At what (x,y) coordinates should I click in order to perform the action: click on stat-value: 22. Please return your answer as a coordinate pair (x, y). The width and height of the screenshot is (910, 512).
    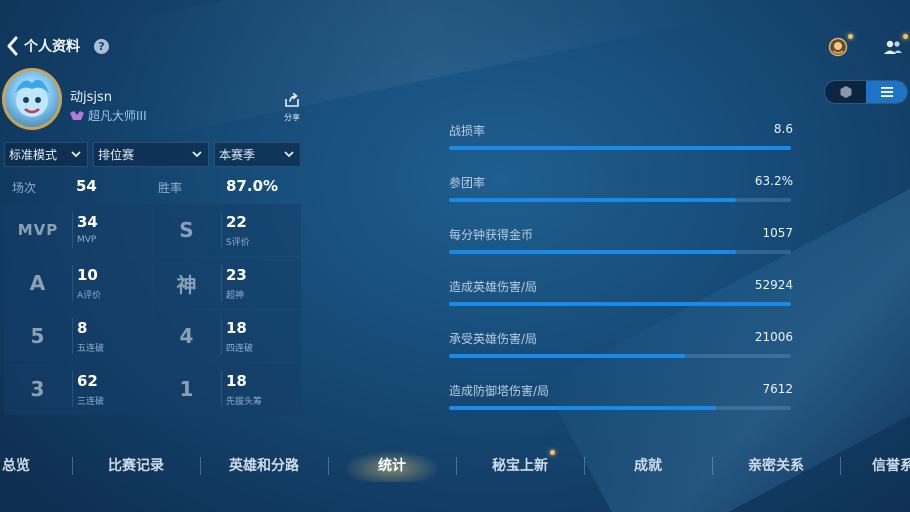
    Looking at the image, I should click on (236, 222).